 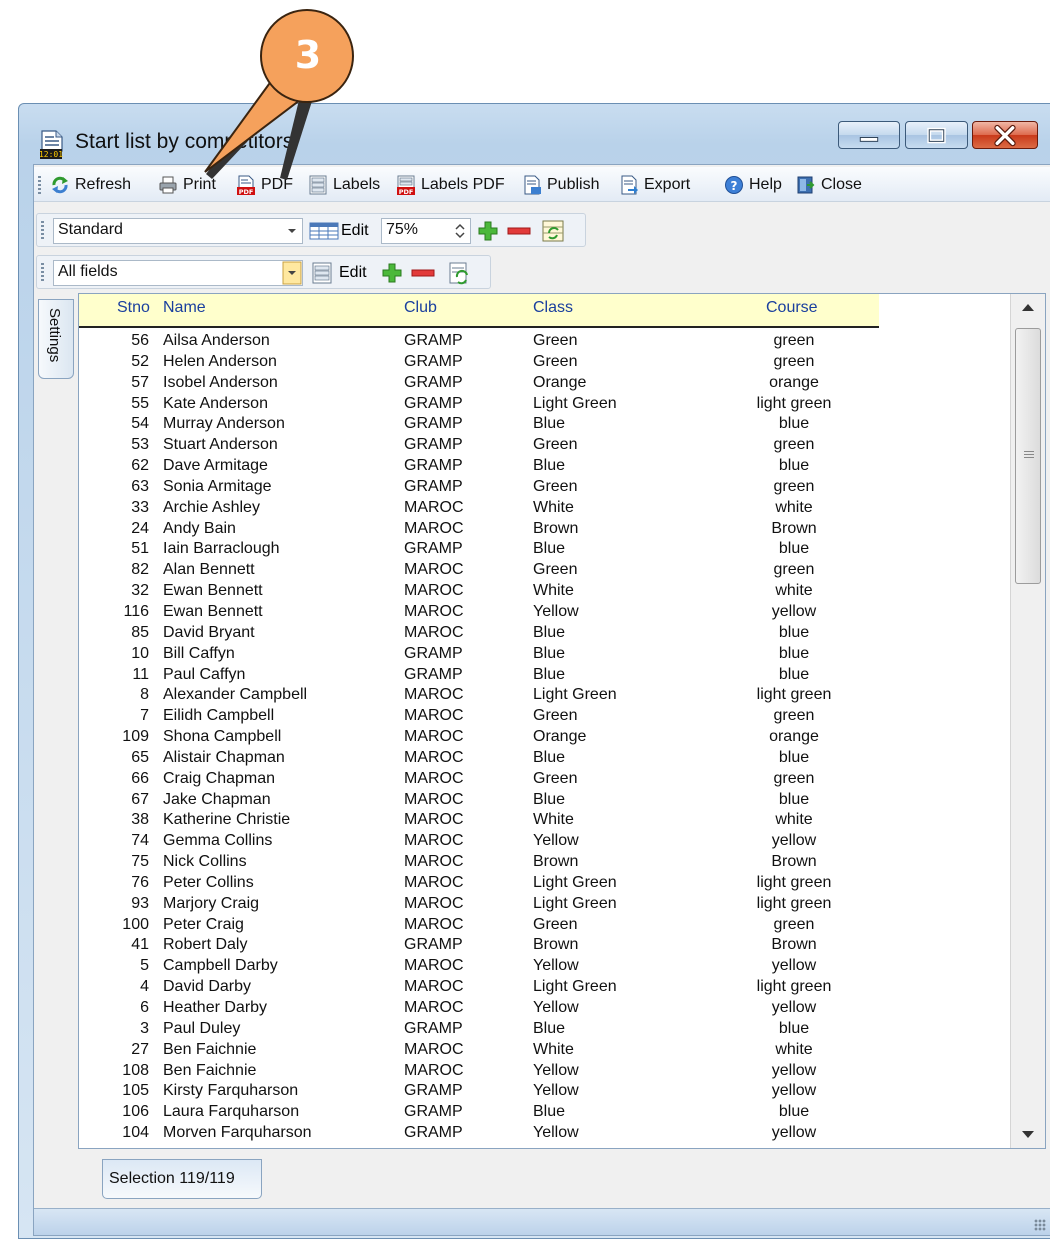 I want to click on cell-stno: 56, so click(x=140, y=340).